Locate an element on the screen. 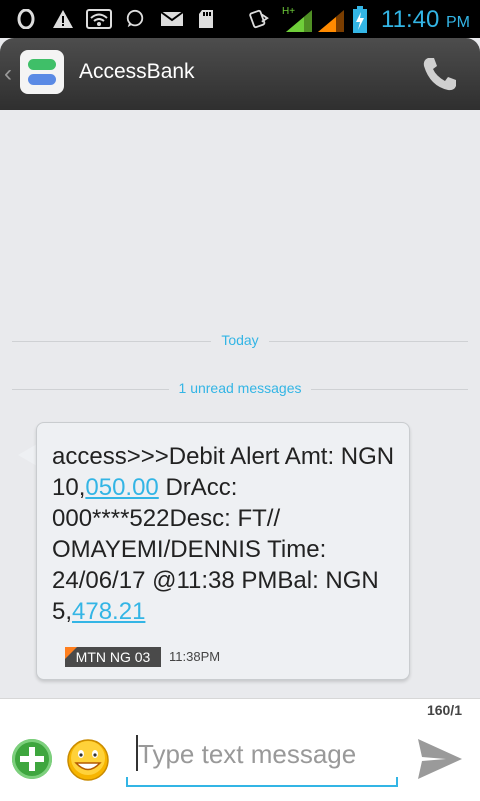 Image resolution: width=480 pixels, height=801 pixels. unread-divider: 1 unread messages is located at coordinates (240, 389).